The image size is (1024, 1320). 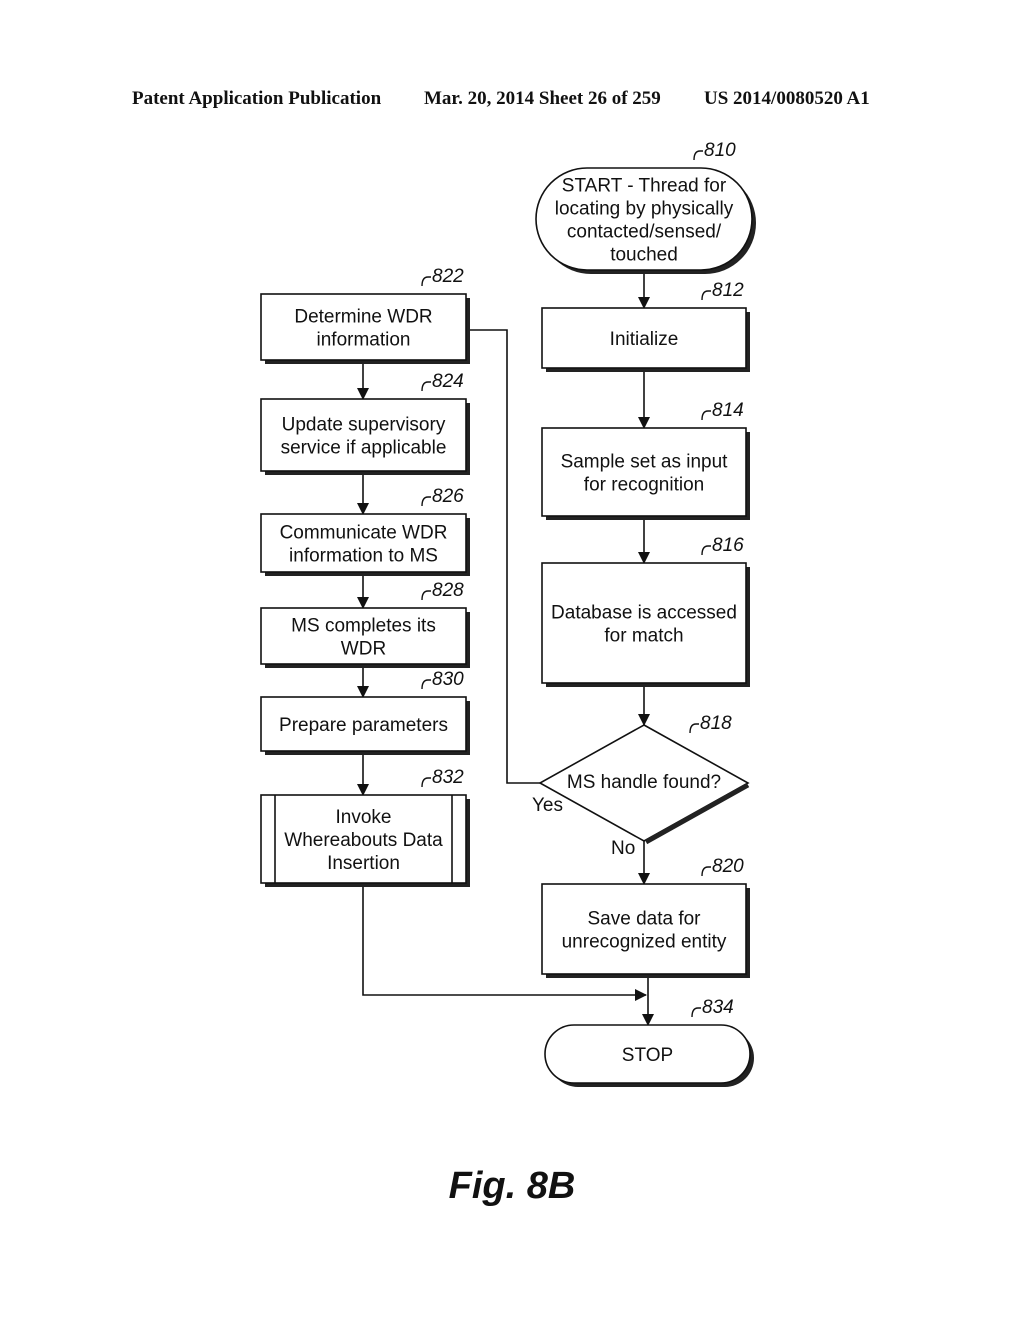 I want to click on edge-label-no: No, so click(x=623, y=848).